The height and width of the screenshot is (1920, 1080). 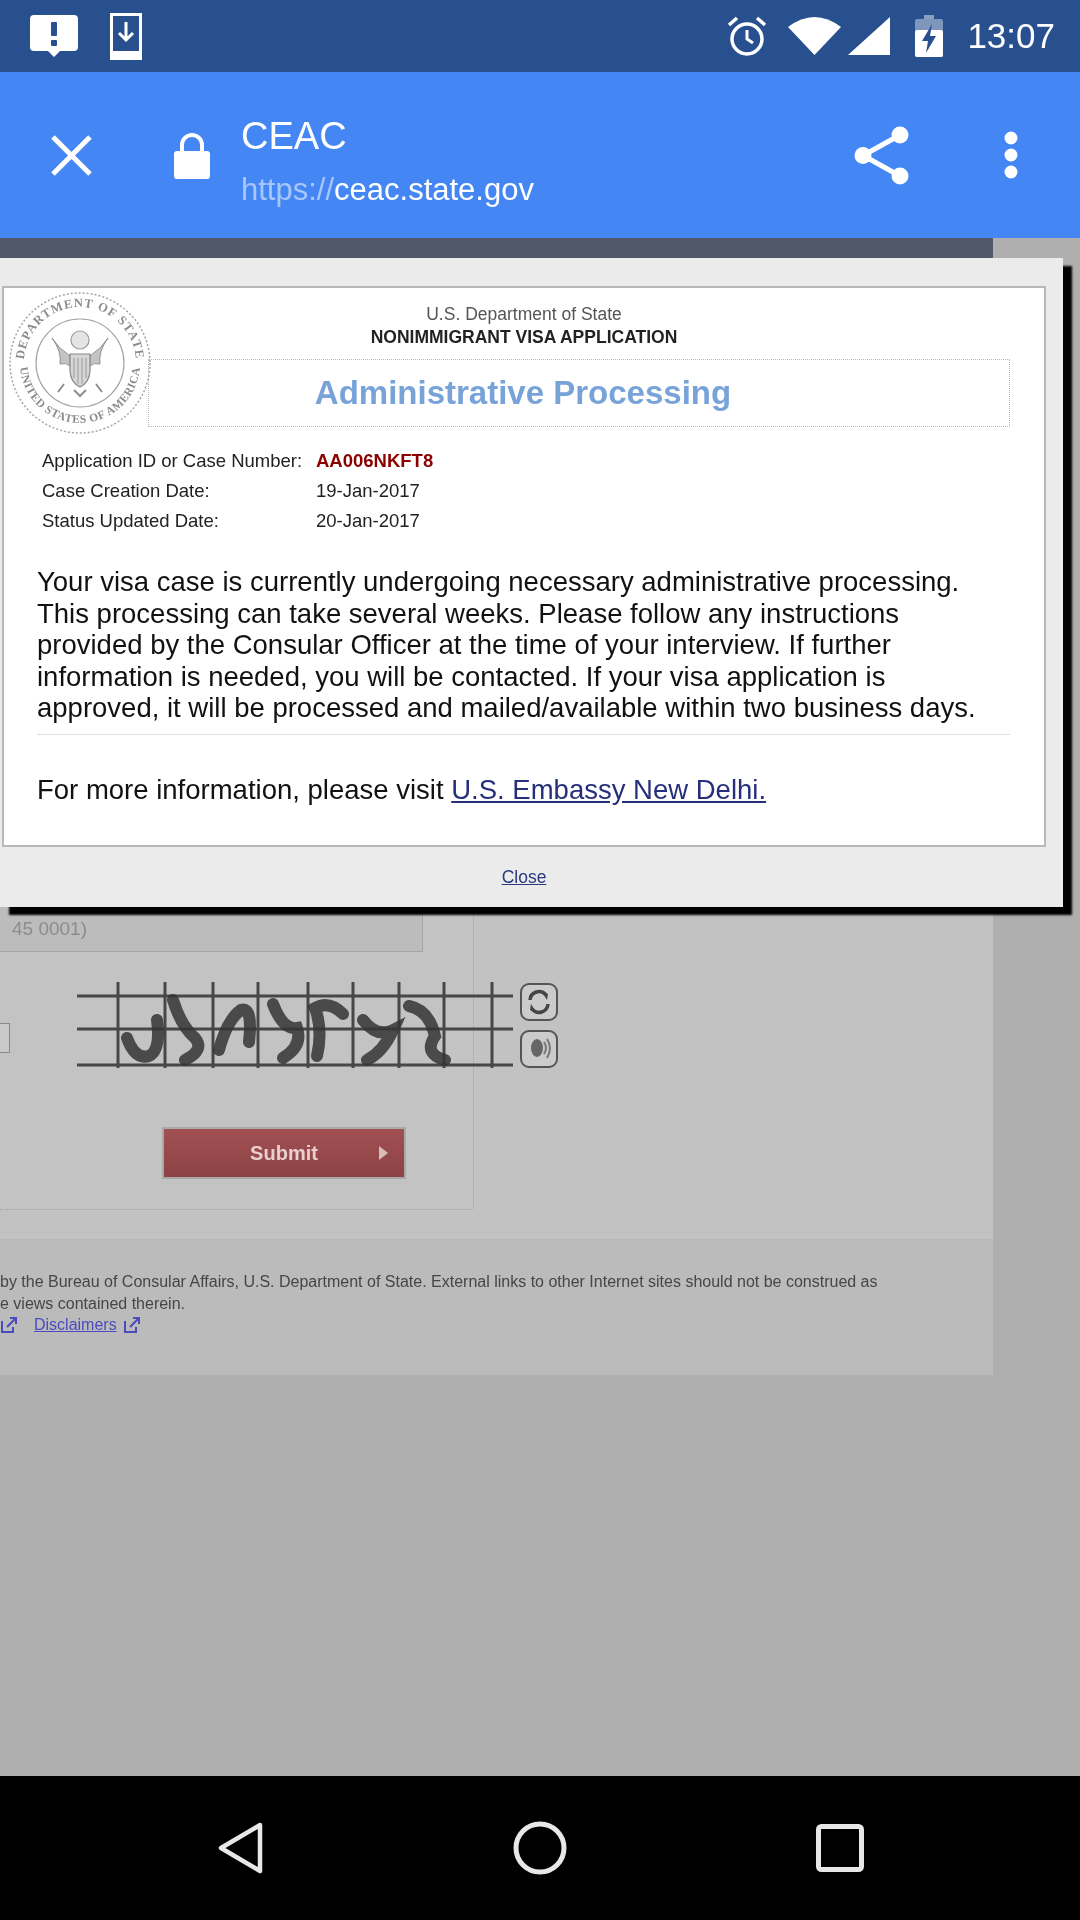 What do you see at coordinates (131, 521) in the screenshot?
I see `detail-label: Status Updated Date:` at bounding box center [131, 521].